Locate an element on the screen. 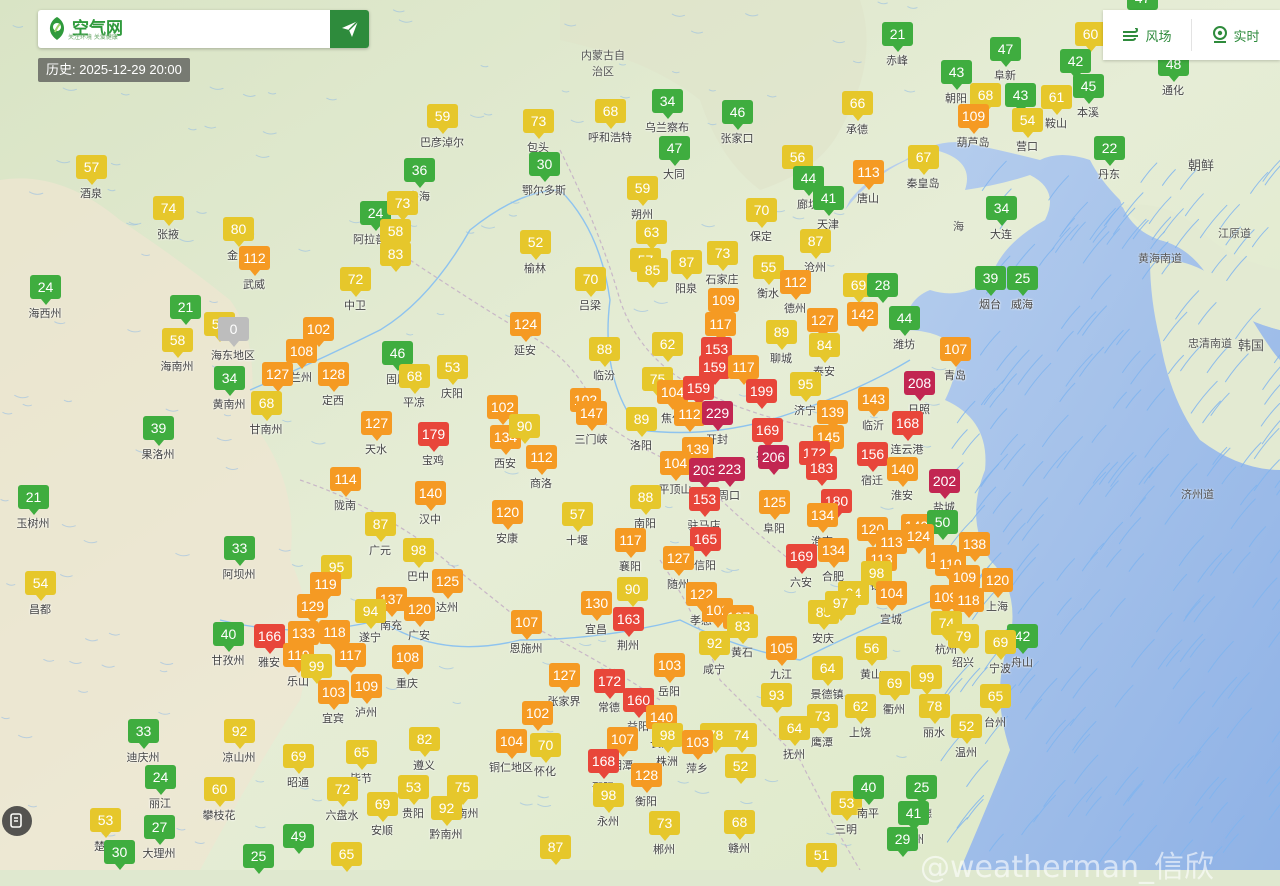 This screenshot has width=1280, height=886. aqi-marker: 140 is located at coordinates (902, 472).